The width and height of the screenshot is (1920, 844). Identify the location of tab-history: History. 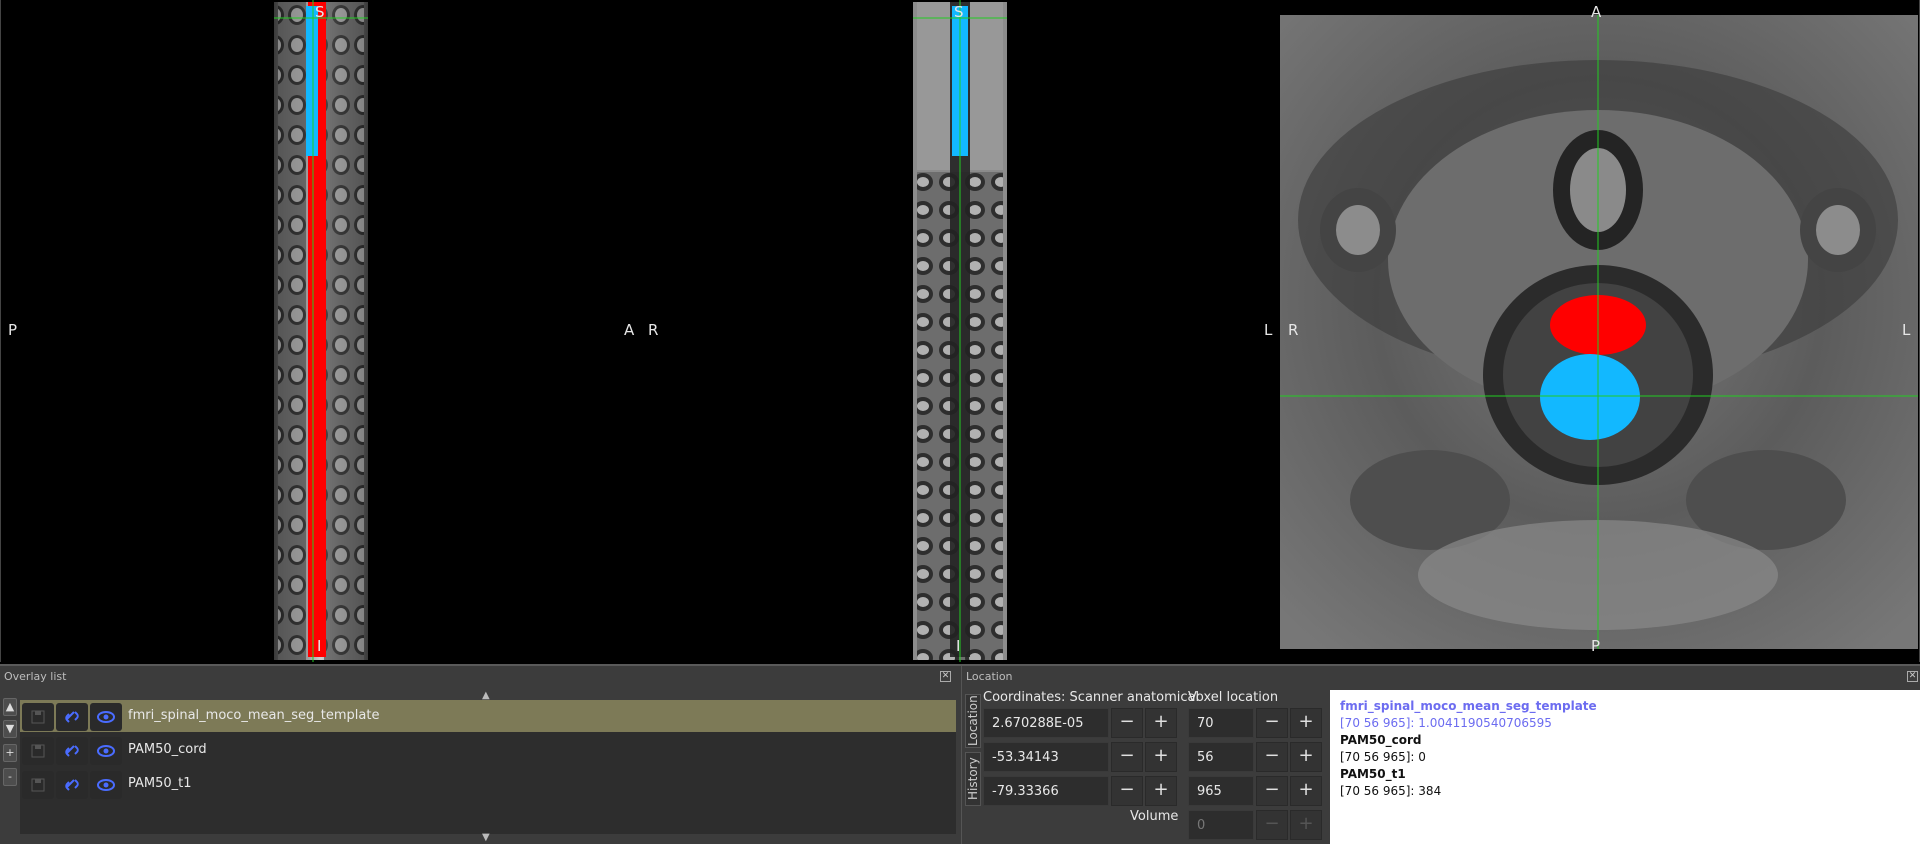
(973, 779).